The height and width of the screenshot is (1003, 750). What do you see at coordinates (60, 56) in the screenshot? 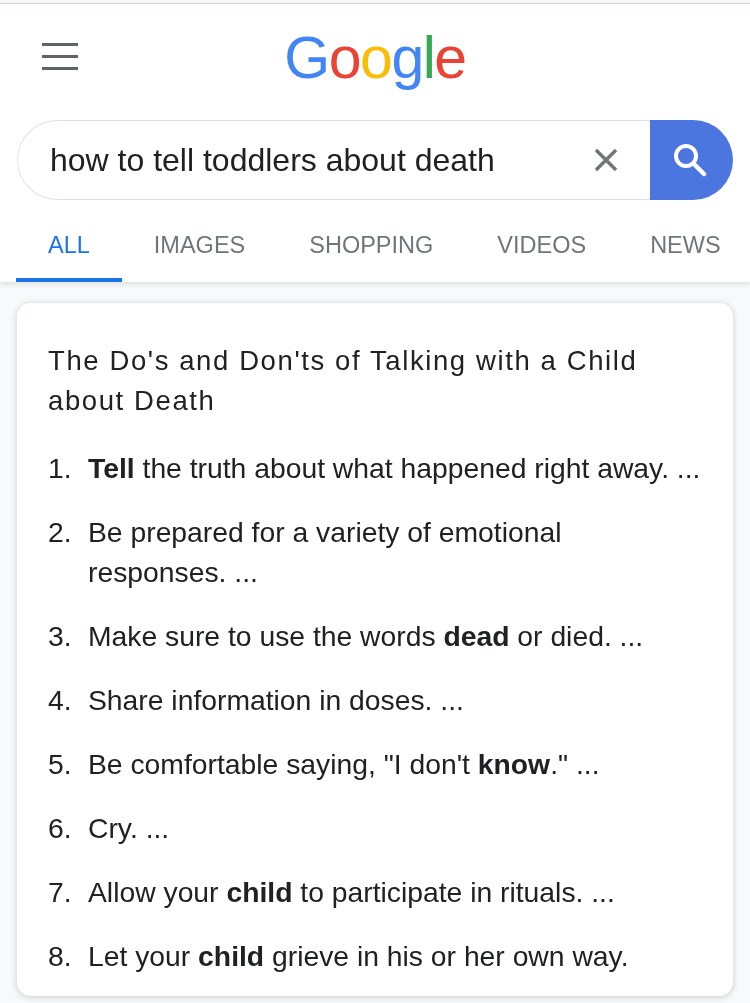
I see `menu-icon` at bounding box center [60, 56].